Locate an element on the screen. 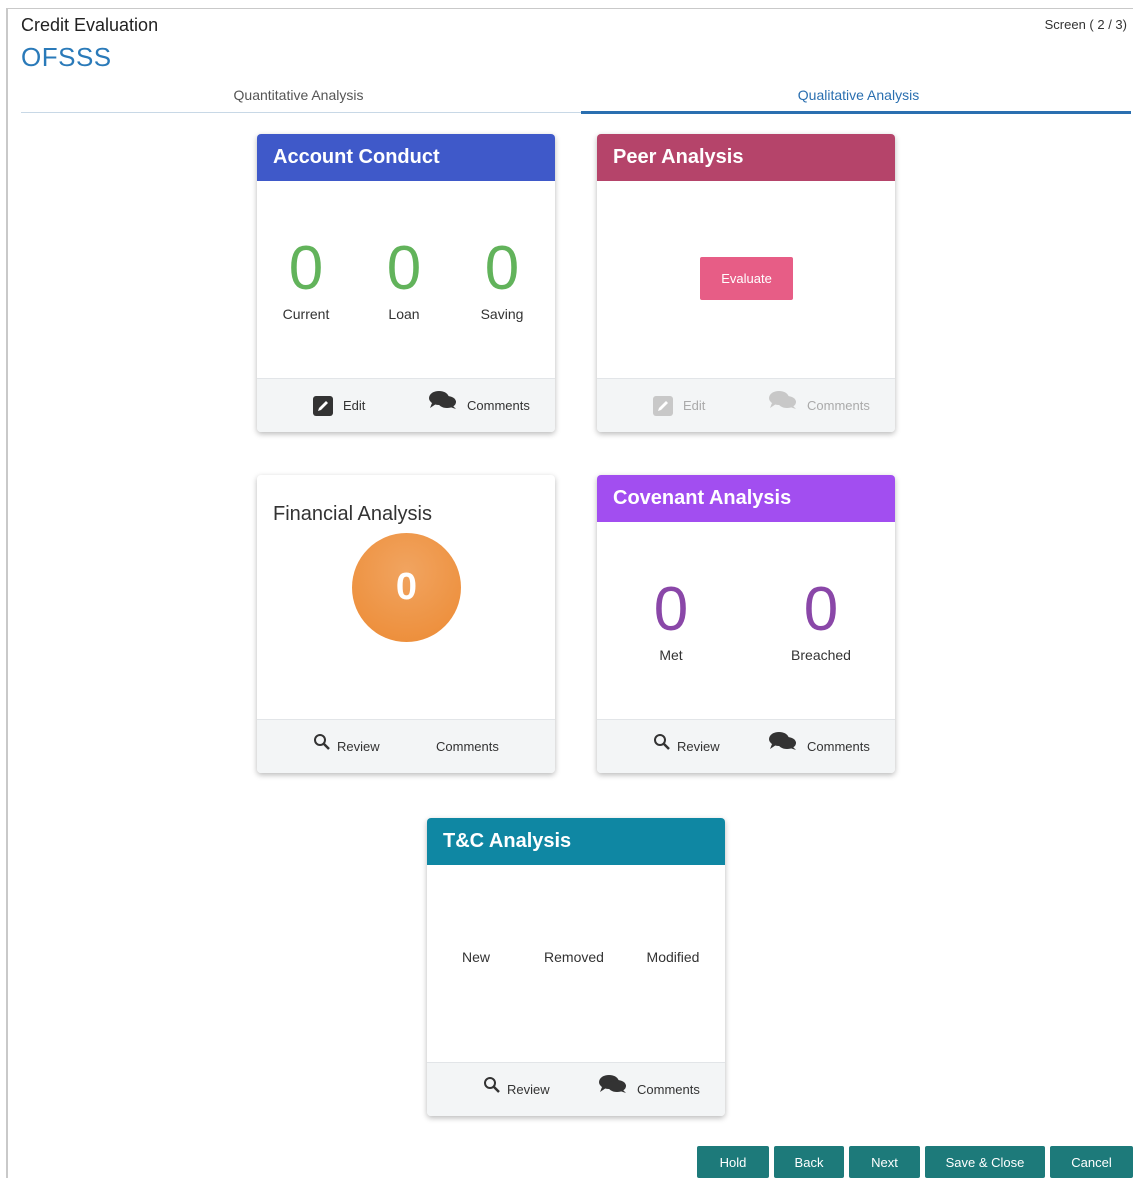 The width and height of the screenshot is (1133, 1178). peer-analysis-body: Evaluate is located at coordinates (746, 280).